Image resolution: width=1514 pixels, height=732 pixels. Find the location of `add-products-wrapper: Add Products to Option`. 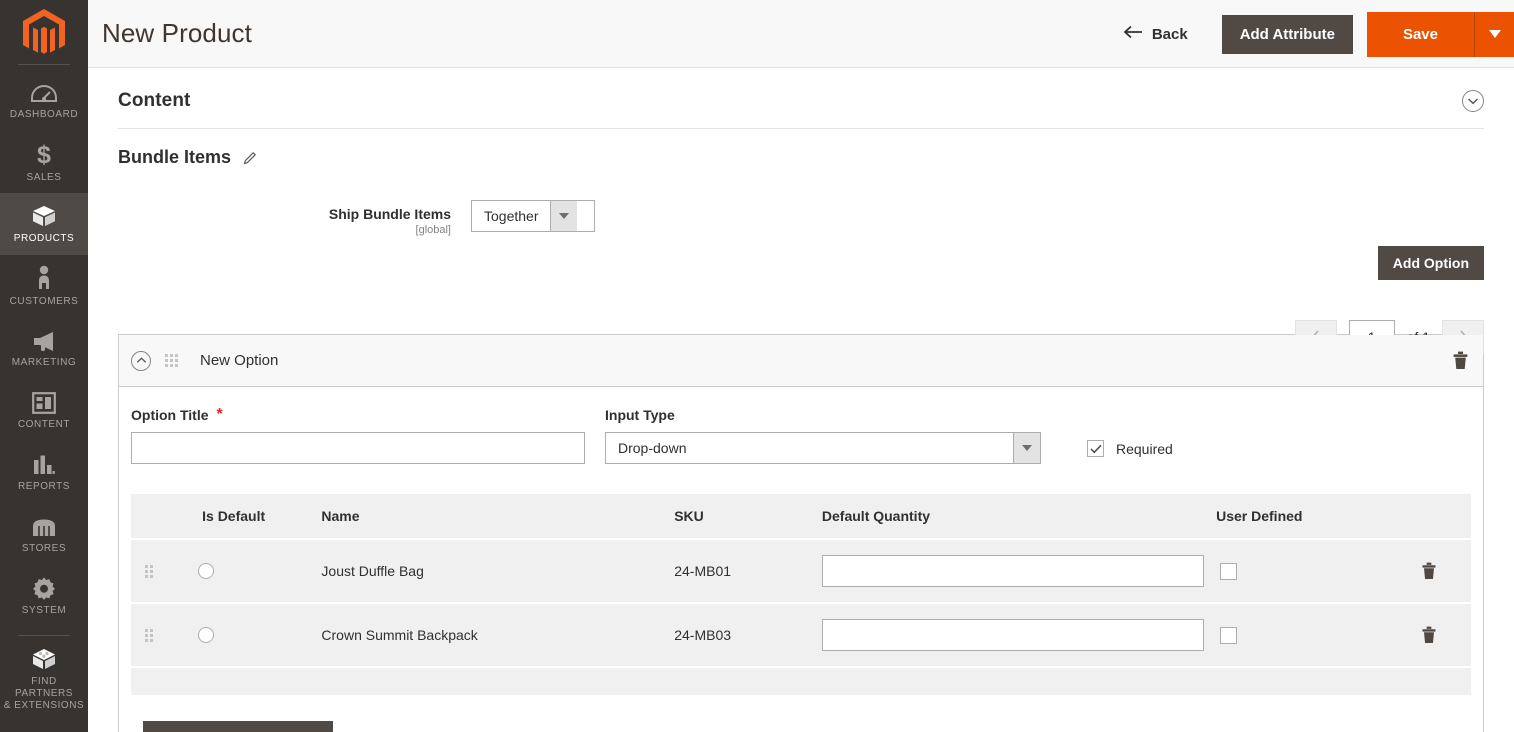

add-products-wrapper: Add Products to Option is located at coordinates (801, 713).